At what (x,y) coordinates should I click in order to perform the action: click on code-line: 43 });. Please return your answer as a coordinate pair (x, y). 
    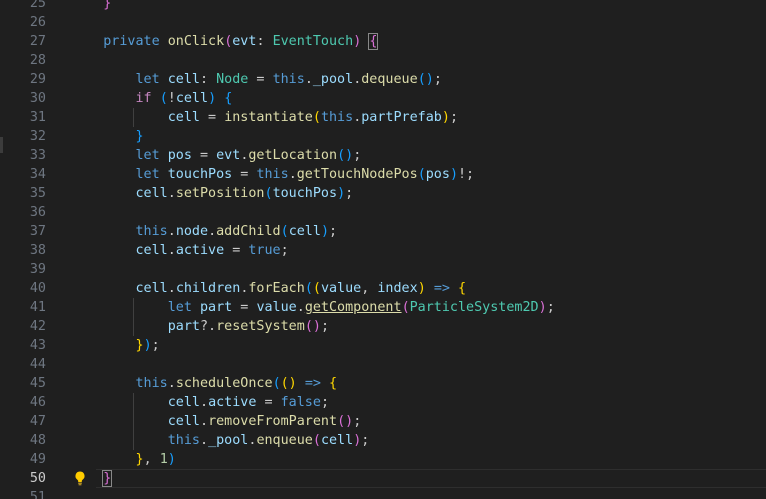
    Looking at the image, I should click on (383, 345).